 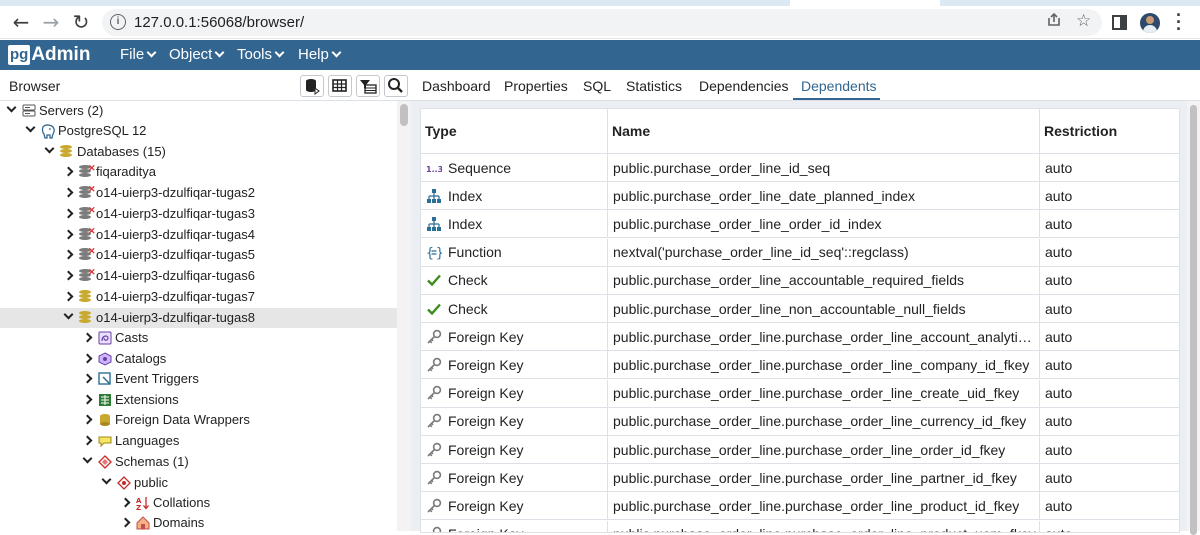 What do you see at coordinates (456, 86) in the screenshot?
I see `tab-dashboard: Dashboard` at bounding box center [456, 86].